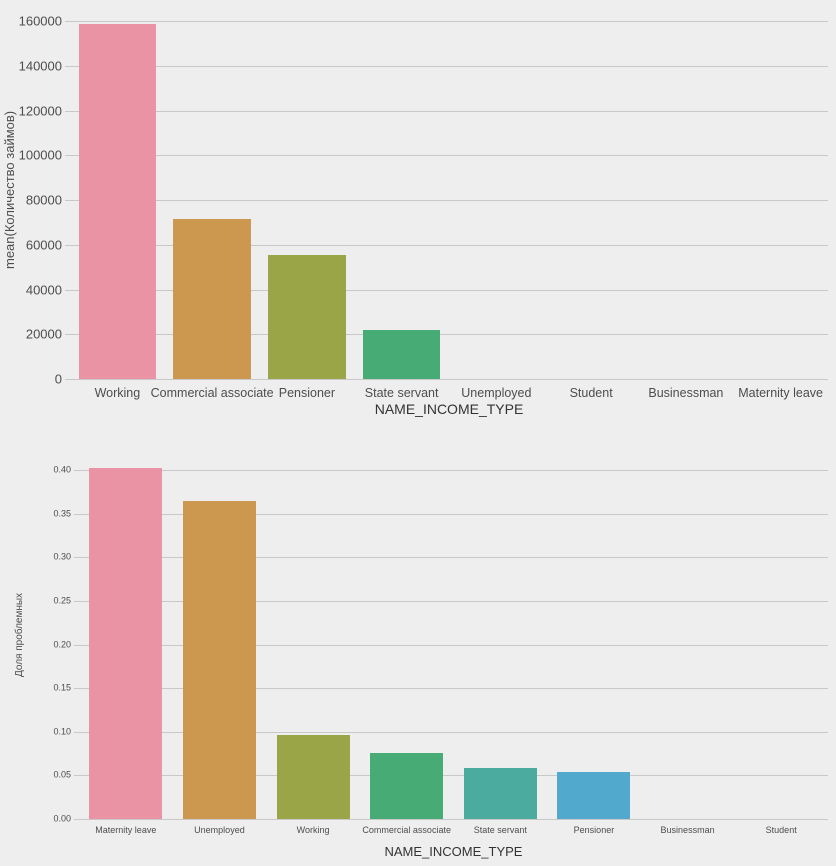  What do you see at coordinates (43, 289) in the screenshot?
I see `y-tick-label: 40000` at bounding box center [43, 289].